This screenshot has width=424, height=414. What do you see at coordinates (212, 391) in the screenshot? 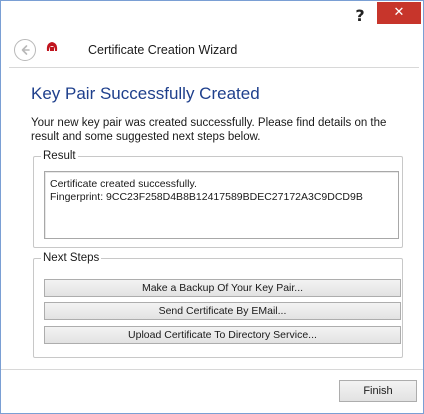
I see `wizard-footer: Finish` at bounding box center [212, 391].